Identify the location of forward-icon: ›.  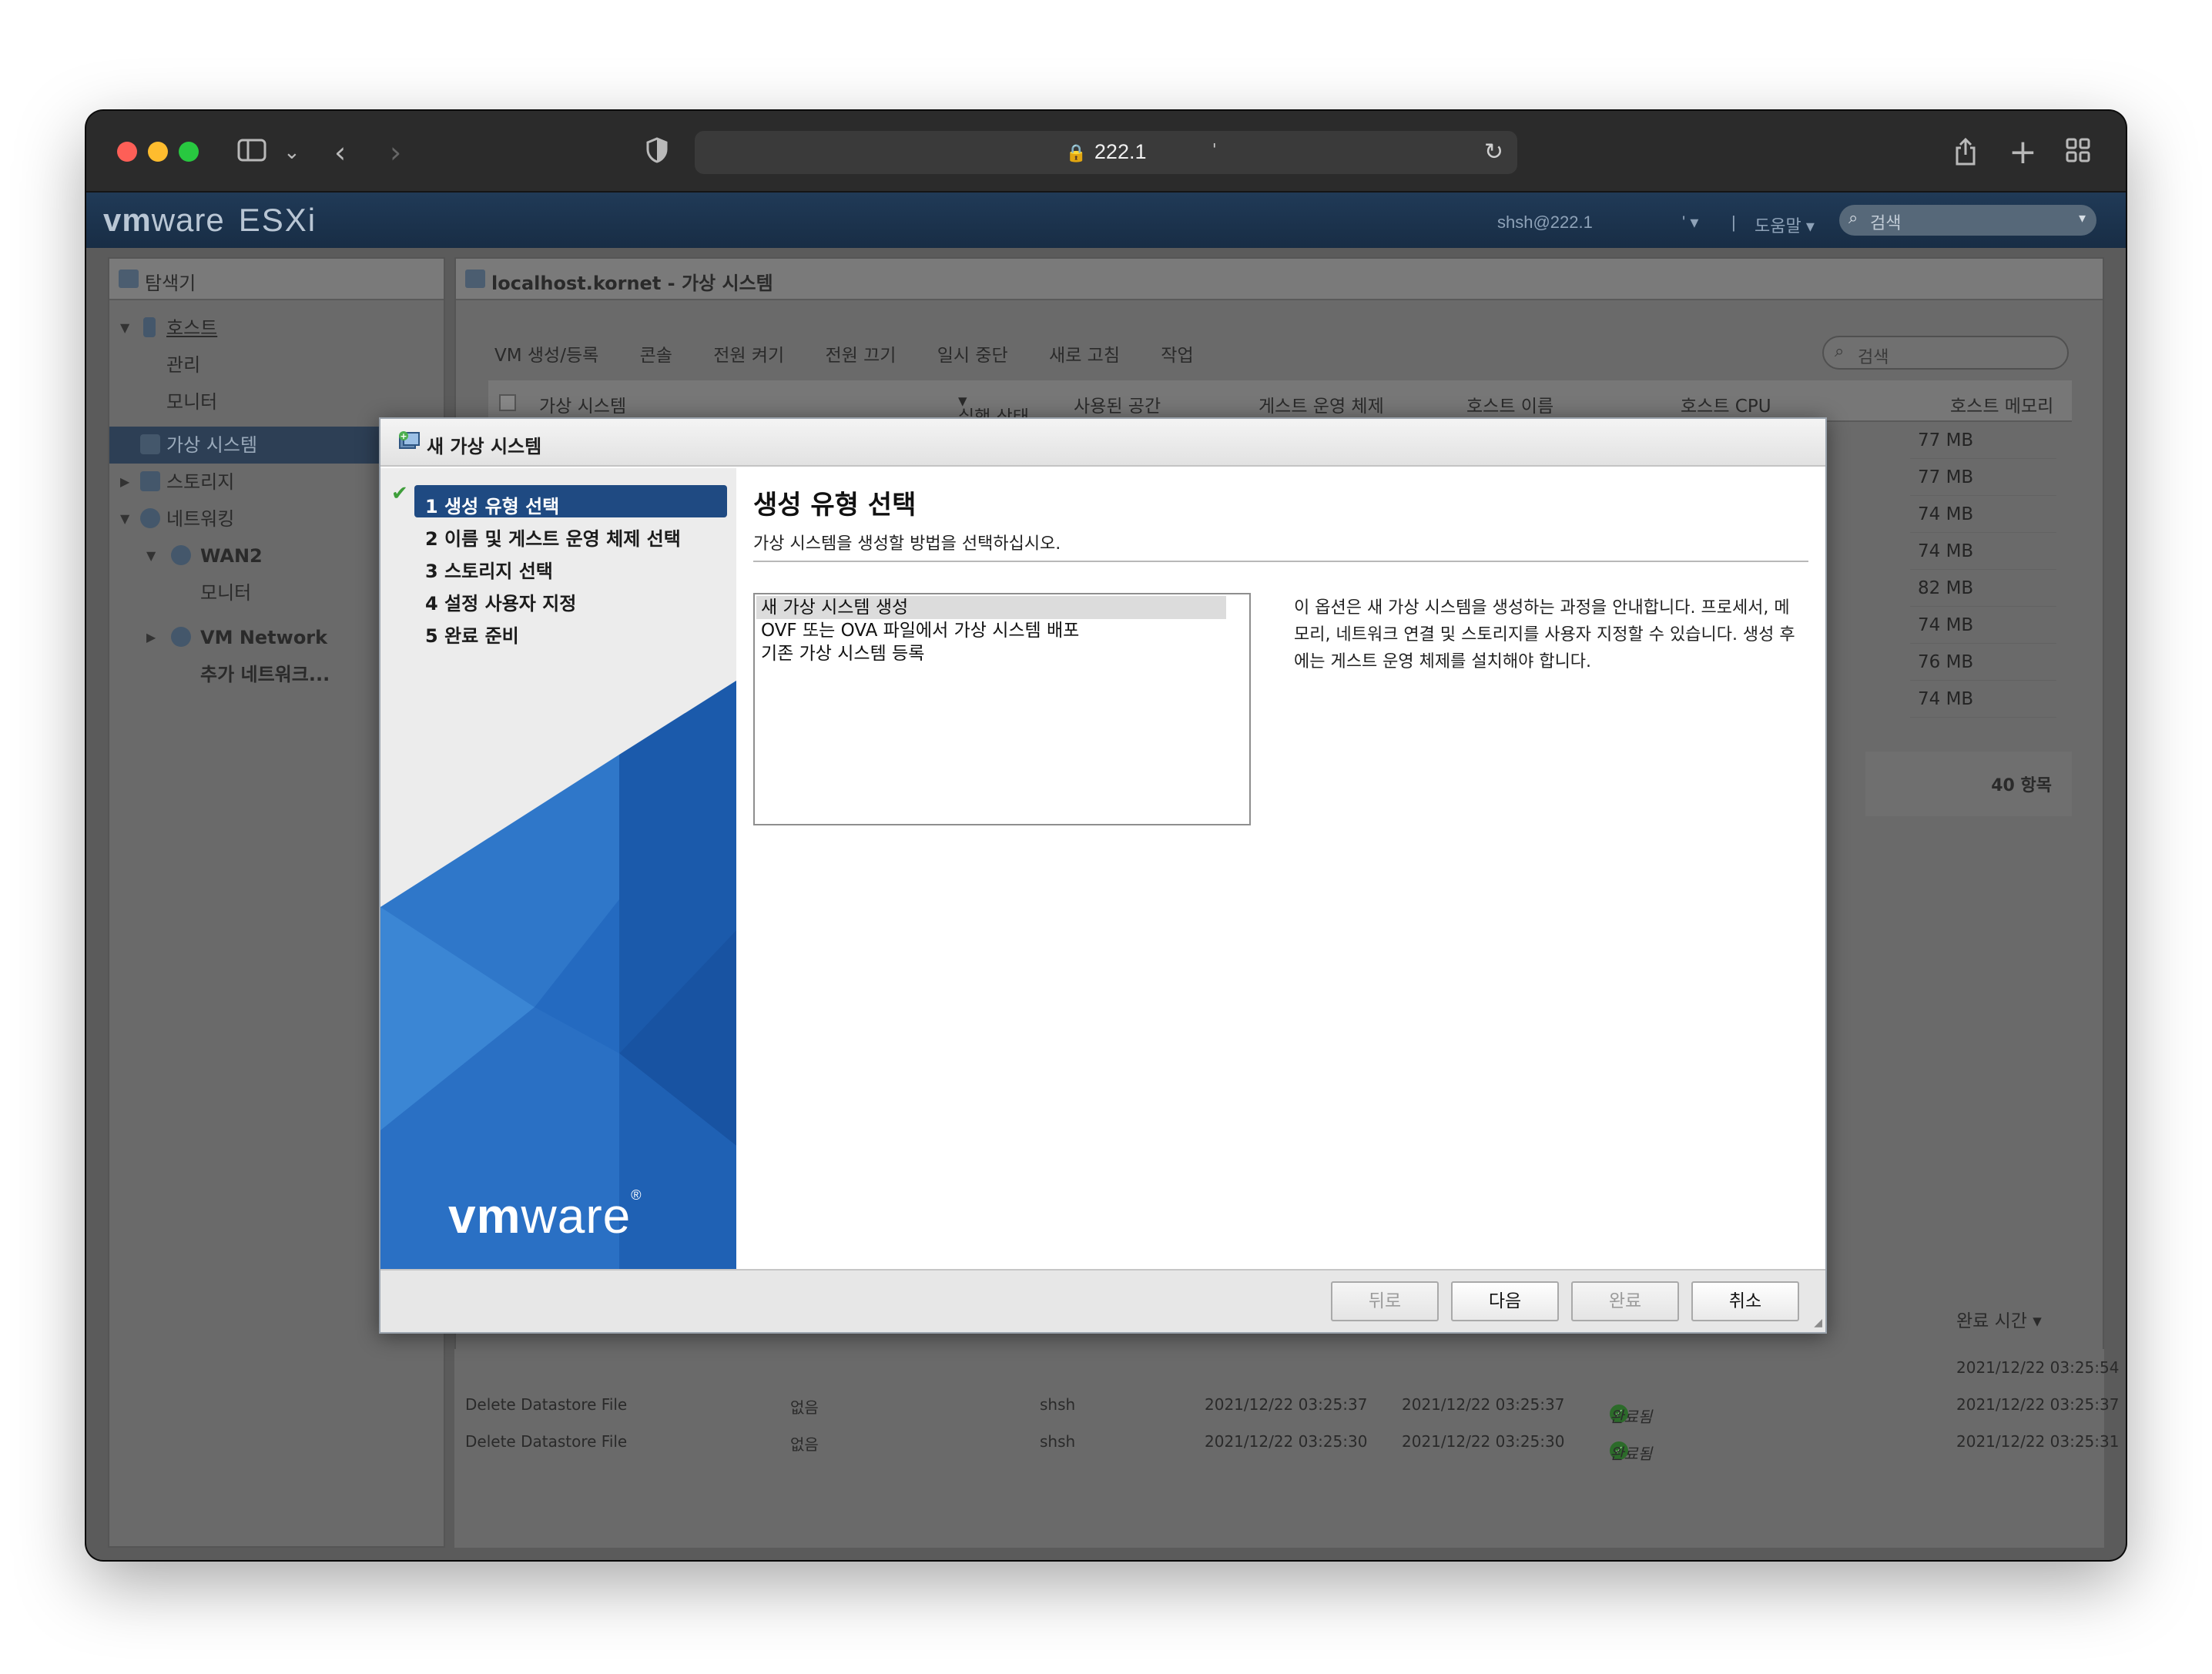
(395, 152).